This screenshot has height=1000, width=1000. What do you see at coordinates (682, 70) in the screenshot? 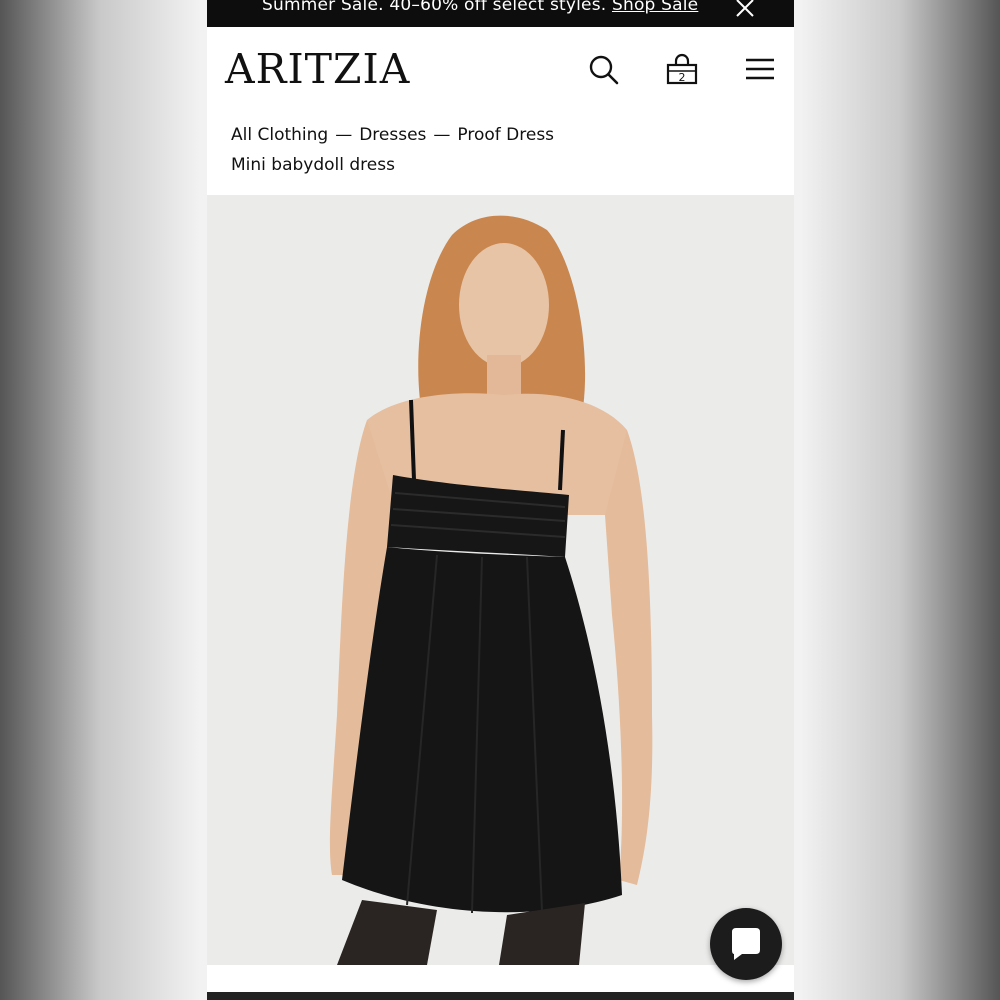
I see `shopping-bag-icon: 2` at bounding box center [682, 70].